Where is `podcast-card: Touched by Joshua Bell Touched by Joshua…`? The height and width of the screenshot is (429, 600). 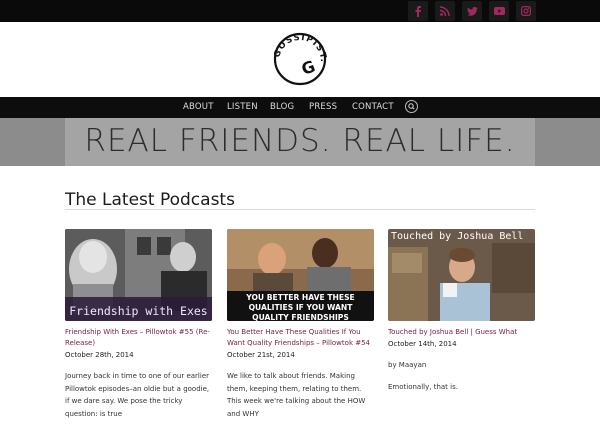 podcast-card: Touched by Joshua Bell Touched by Joshua… is located at coordinates (461, 315).